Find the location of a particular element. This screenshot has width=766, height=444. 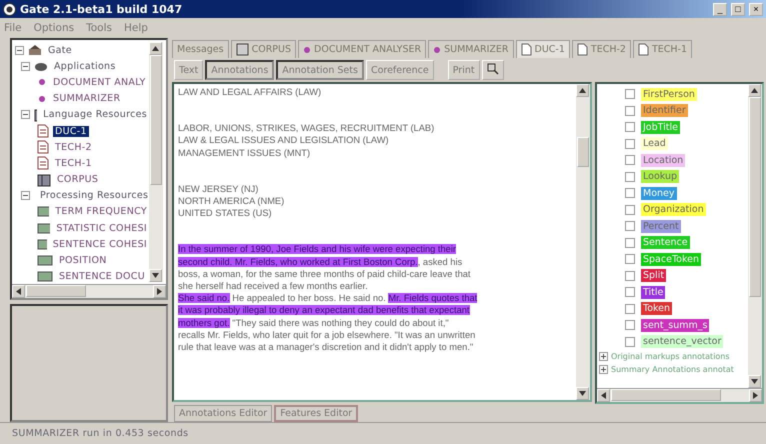

annotation-type: sent_summ_s is located at coordinates (675, 325).